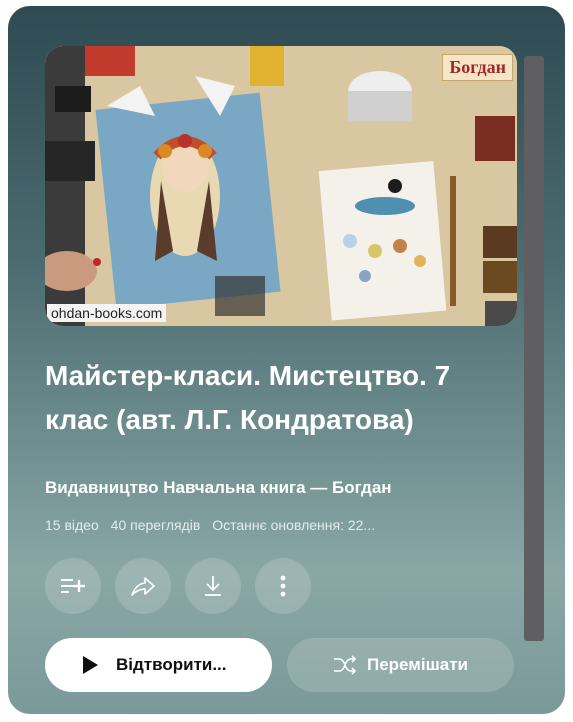 This screenshot has height=722, width=573. What do you see at coordinates (345, 665) in the screenshot?
I see `shuffle-icon` at bounding box center [345, 665].